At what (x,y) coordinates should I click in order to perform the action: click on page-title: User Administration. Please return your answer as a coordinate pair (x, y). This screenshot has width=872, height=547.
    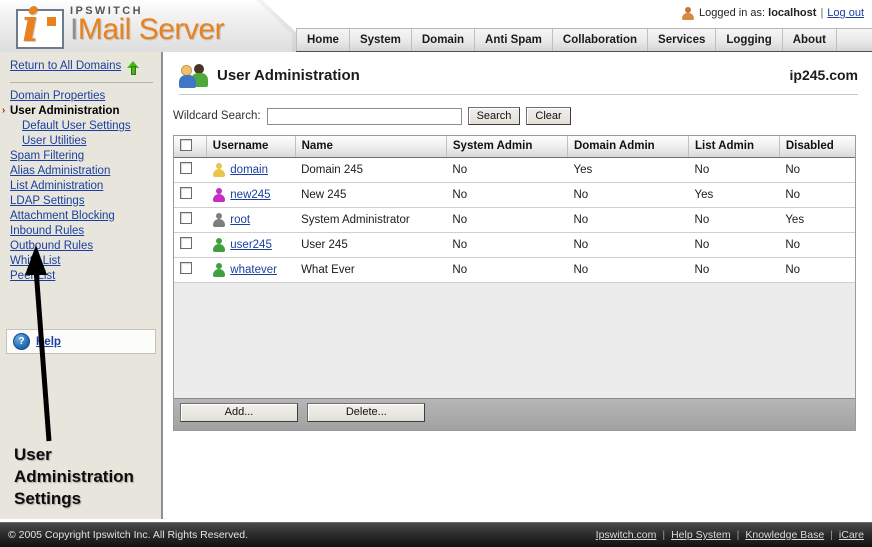
    Looking at the image, I should click on (288, 75).